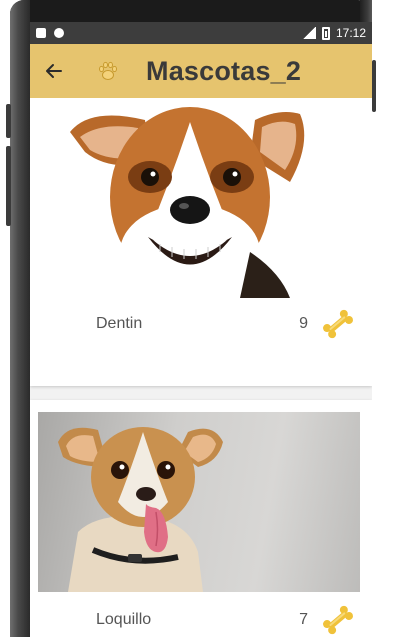 The image size is (394, 637). Describe the element at coordinates (308, 33) in the screenshot. I see `signal-icon` at that location.